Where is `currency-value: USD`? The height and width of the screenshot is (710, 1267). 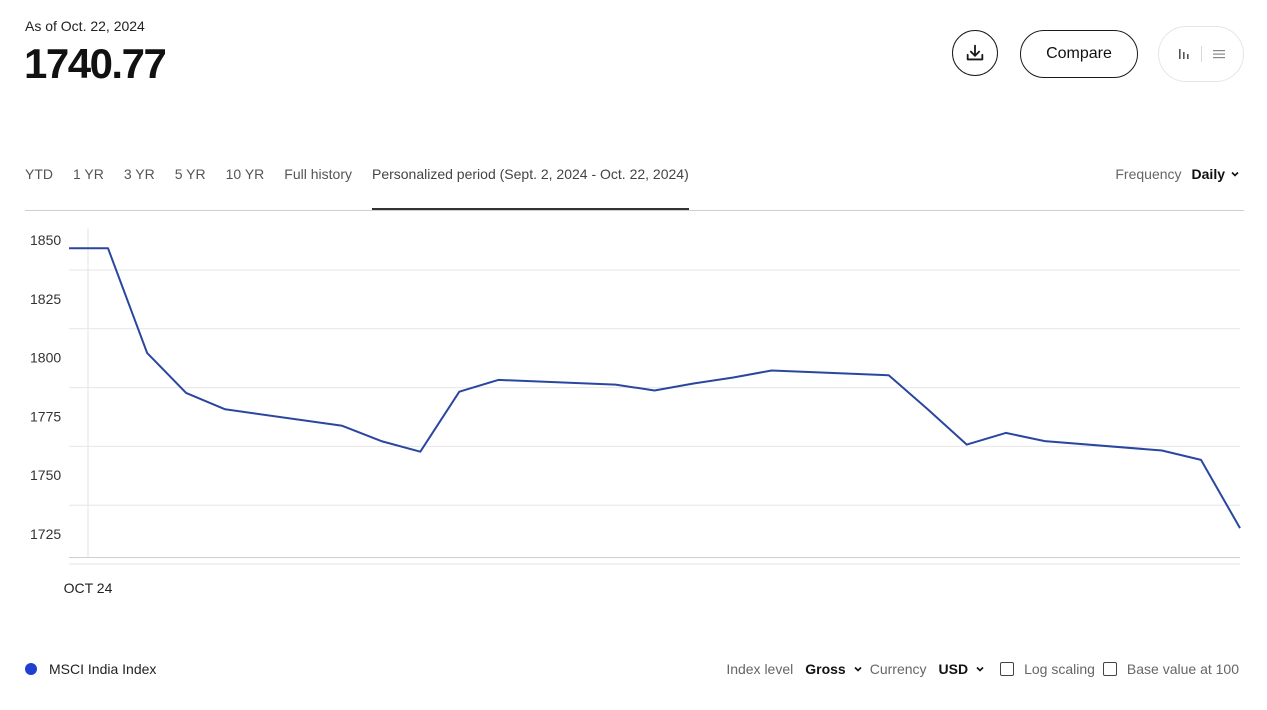
currency-value: USD is located at coordinates (953, 669).